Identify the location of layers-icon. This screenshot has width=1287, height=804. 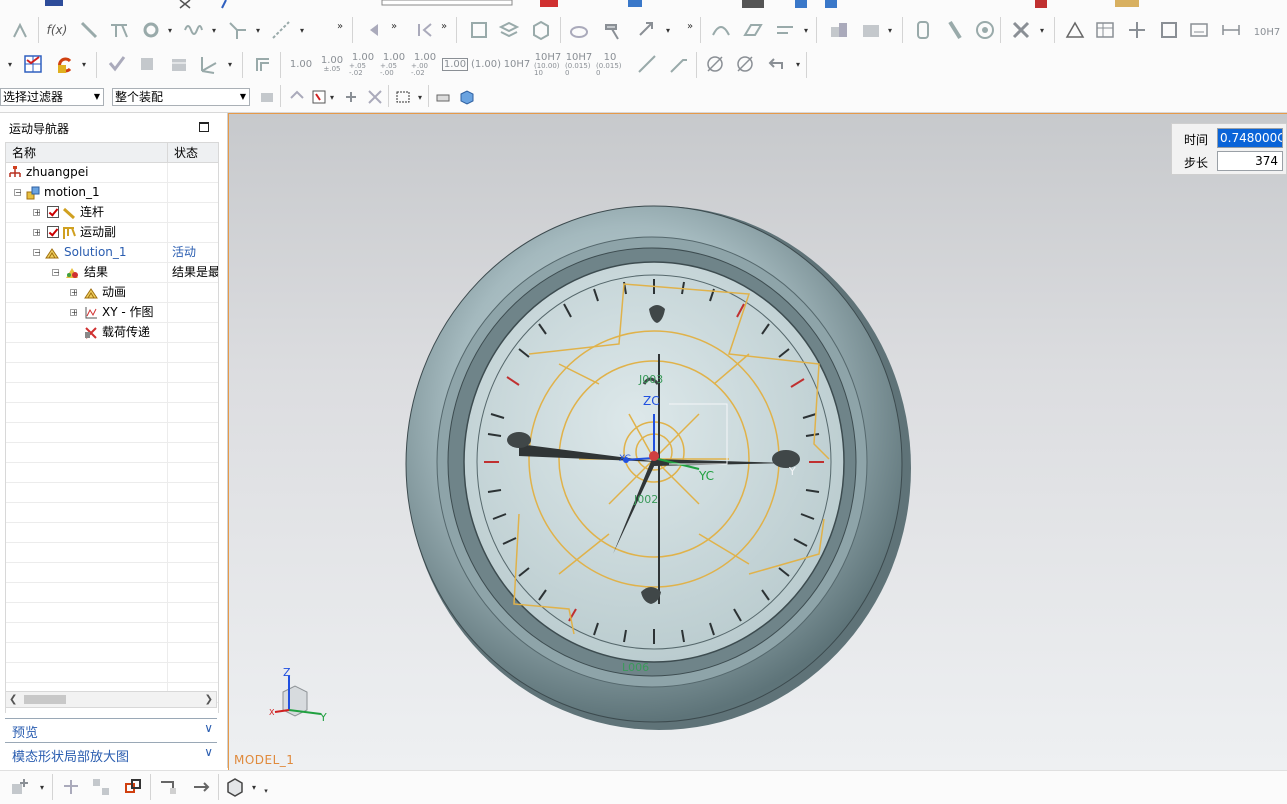
(509, 30).